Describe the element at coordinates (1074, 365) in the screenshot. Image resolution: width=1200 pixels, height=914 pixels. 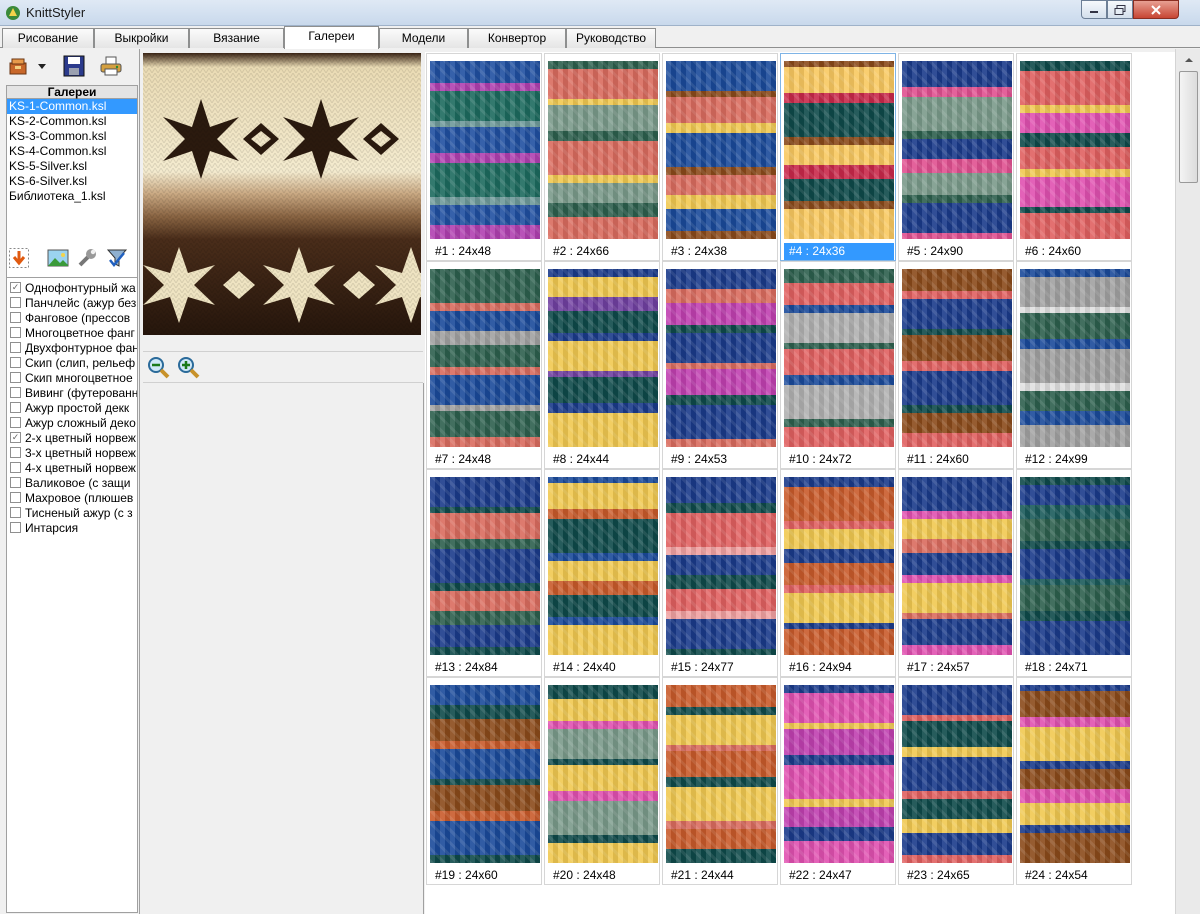
I see `pattern-thumbnail: #12 : 24x99` at that location.